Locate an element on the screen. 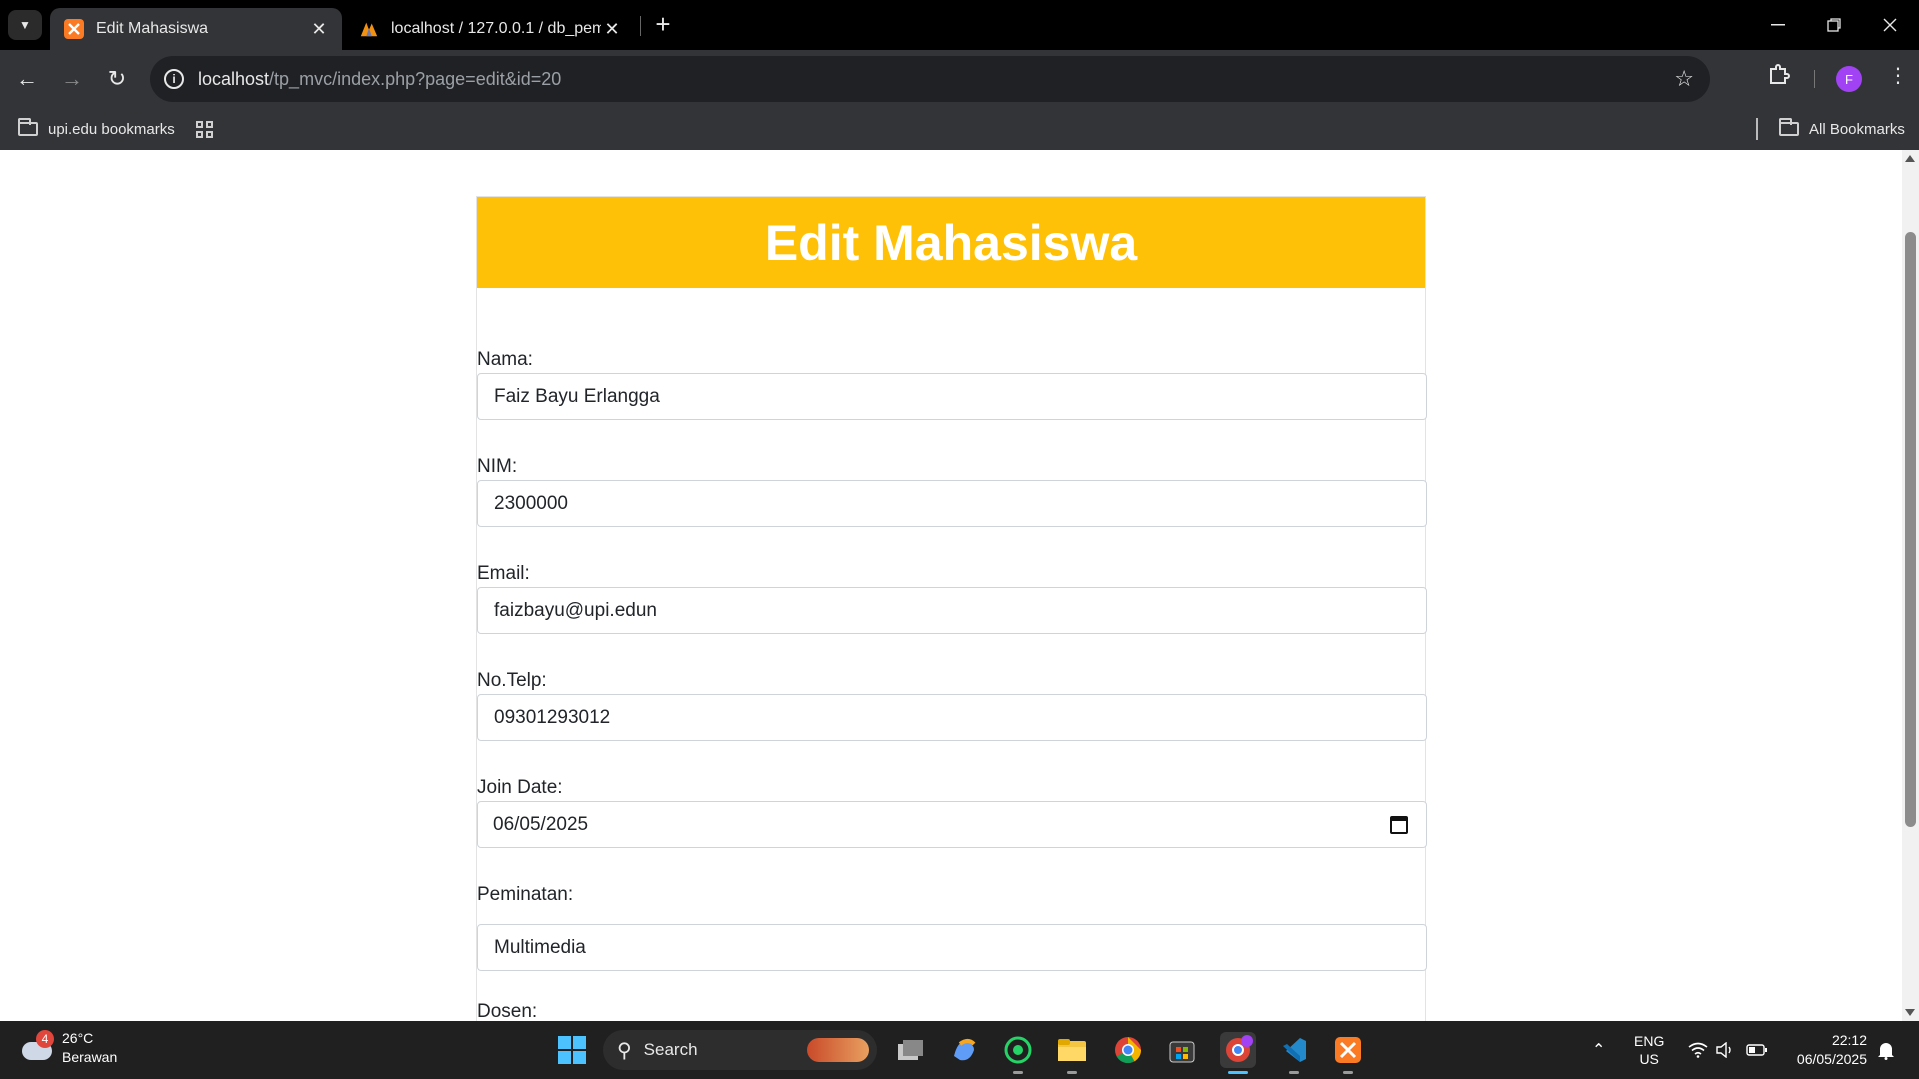 This screenshot has width=1919, height=1079. search-icon: ⚲ is located at coordinates (624, 1050).